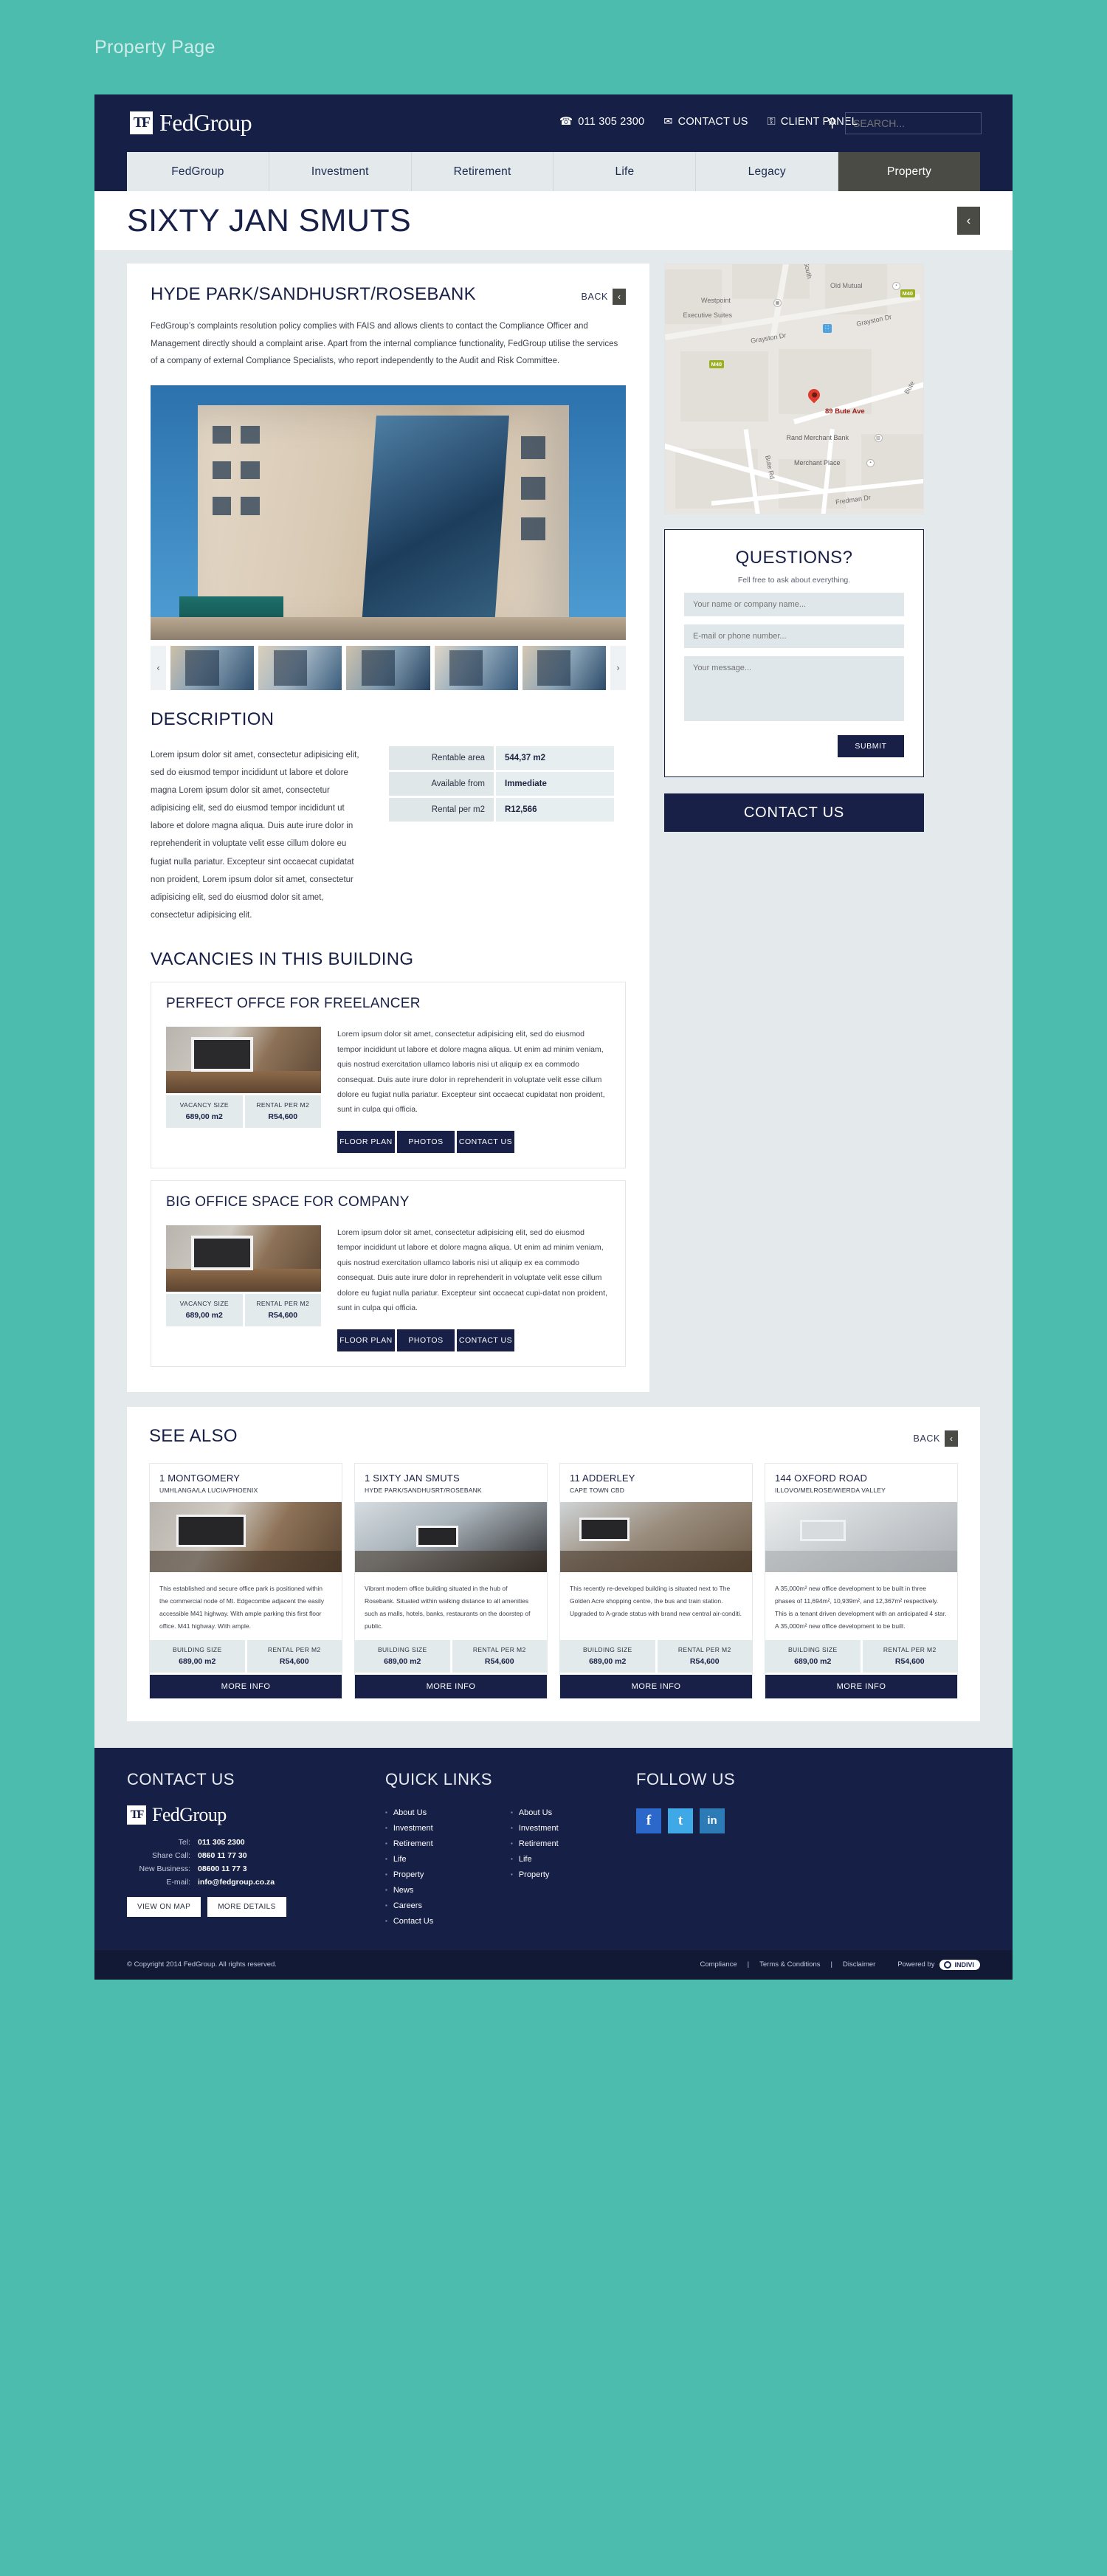  I want to click on thumbnail-next-button: ›, so click(618, 668).